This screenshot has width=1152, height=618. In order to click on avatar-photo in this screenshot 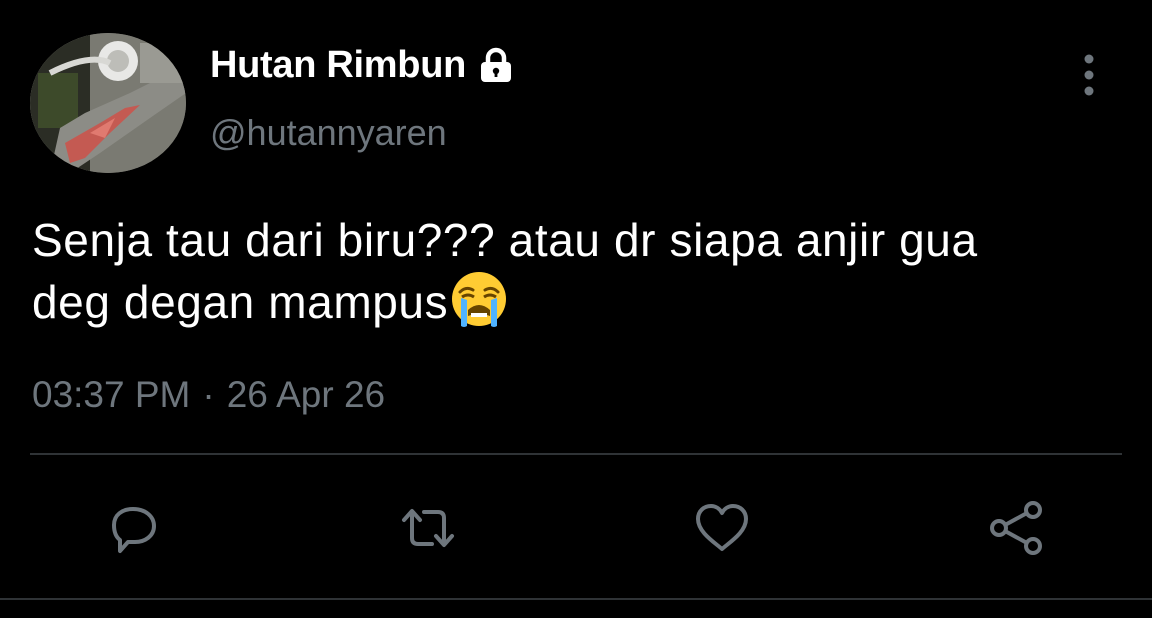, I will do `click(108, 103)`.